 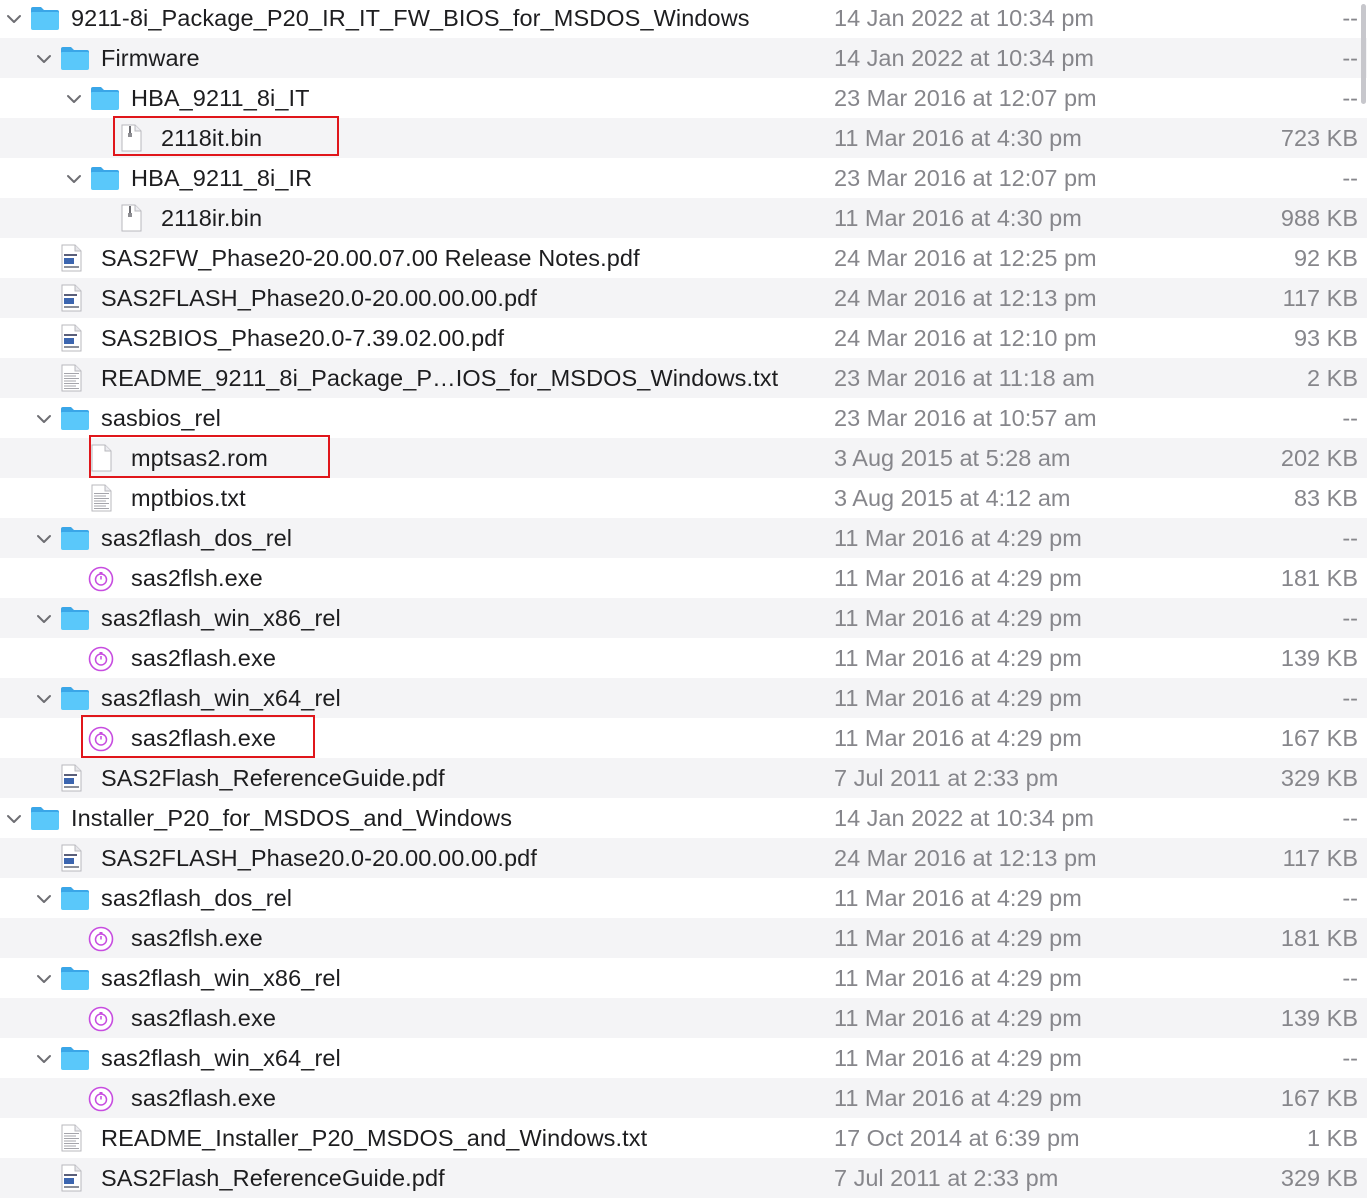 What do you see at coordinates (221, 978) in the screenshot?
I see `item-name: sas2flash_win_x86_rel` at bounding box center [221, 978].